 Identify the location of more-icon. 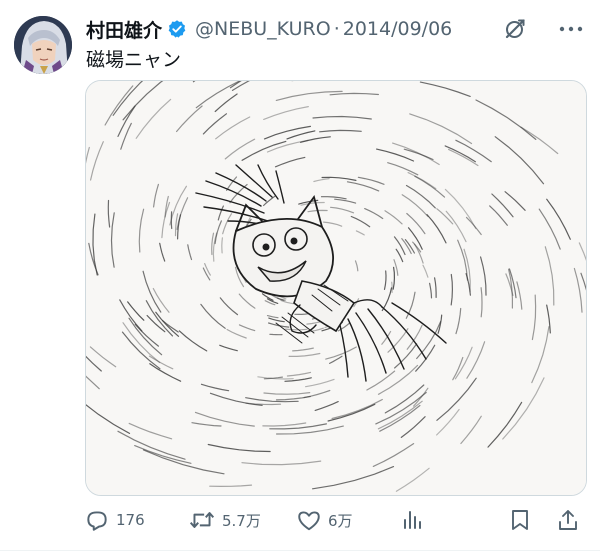
(571, 29).